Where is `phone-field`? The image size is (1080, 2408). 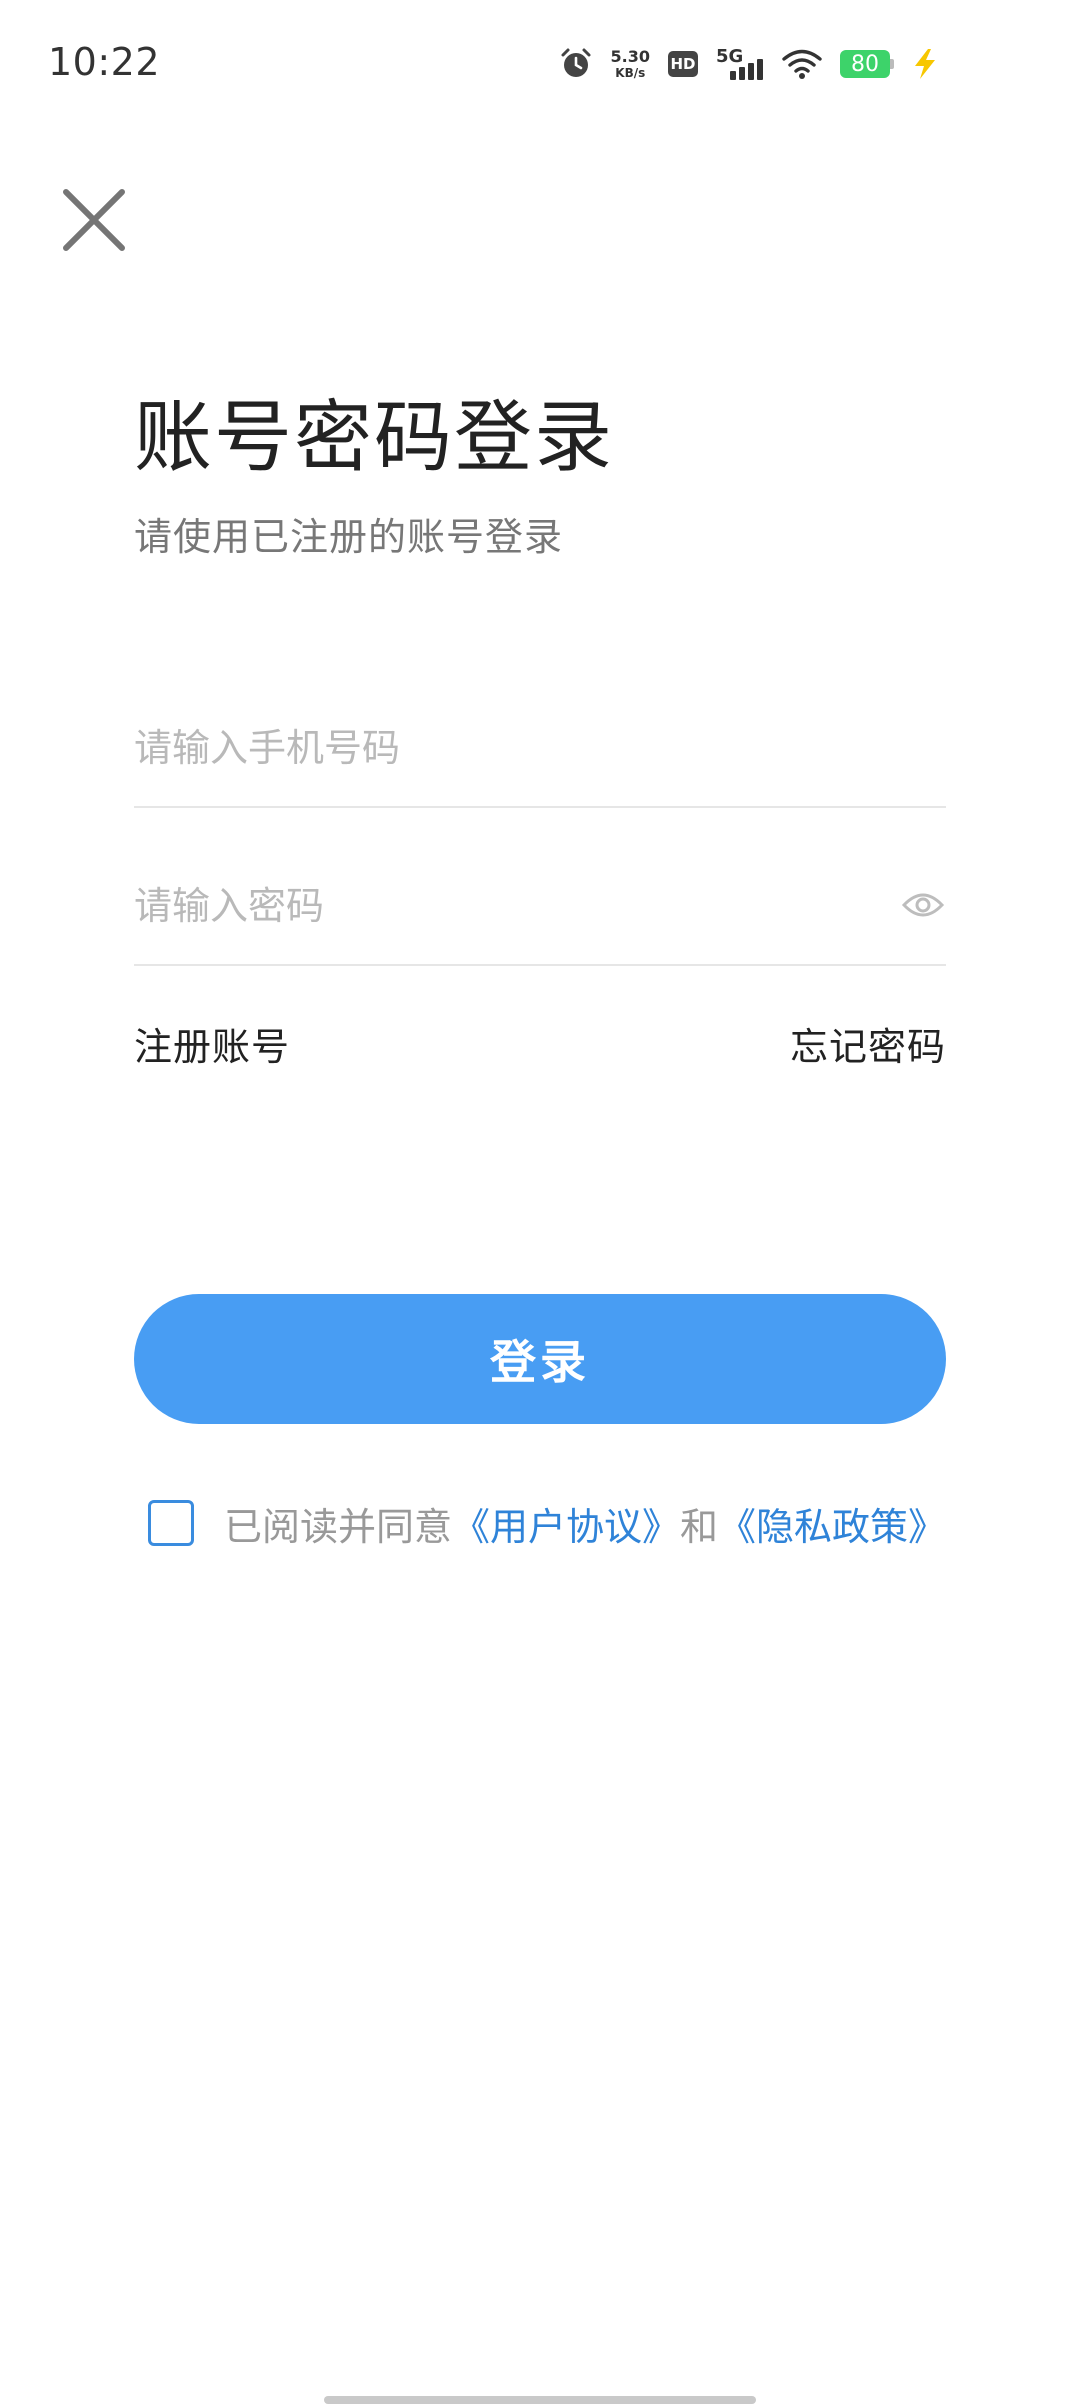
phone-field is located at coordinates (540, 749).